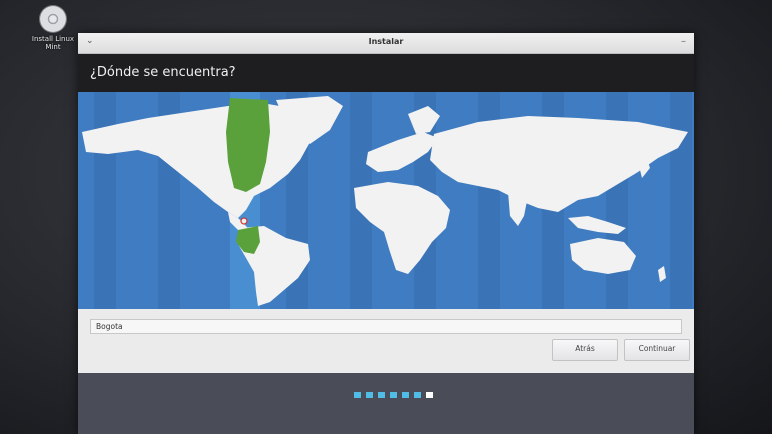 The width and height of the screenshot is (772, 434). What do you see at coordinates (386, 326) in the screenshot?
I see `timezone-input: Bogota` at bounding box center [386, 326].